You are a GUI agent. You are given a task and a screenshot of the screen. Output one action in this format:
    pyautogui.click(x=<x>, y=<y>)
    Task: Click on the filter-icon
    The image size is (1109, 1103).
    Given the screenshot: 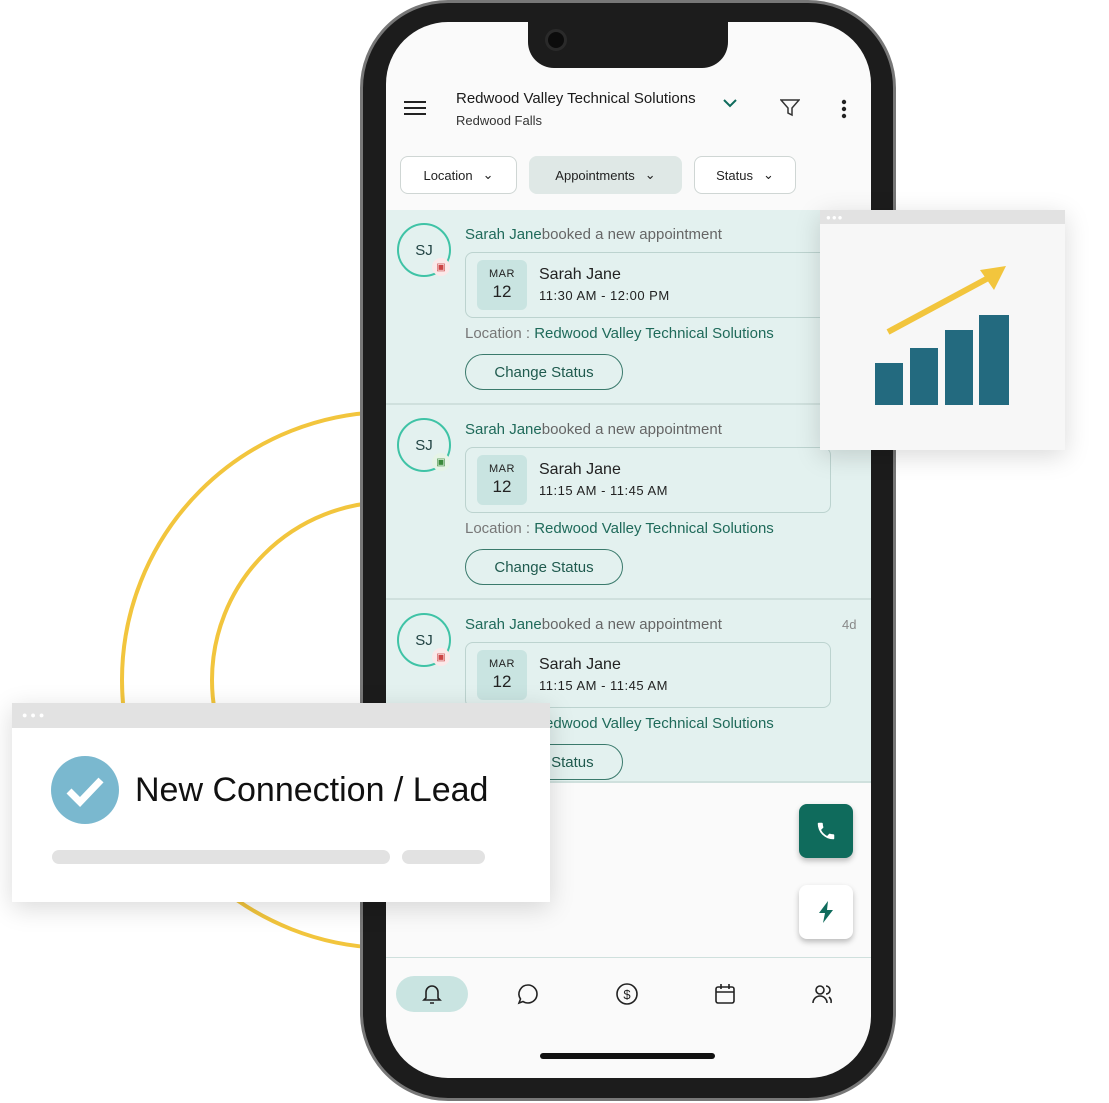 What is the action you would take?
    pyautogui.click(x=790, y=108)
    